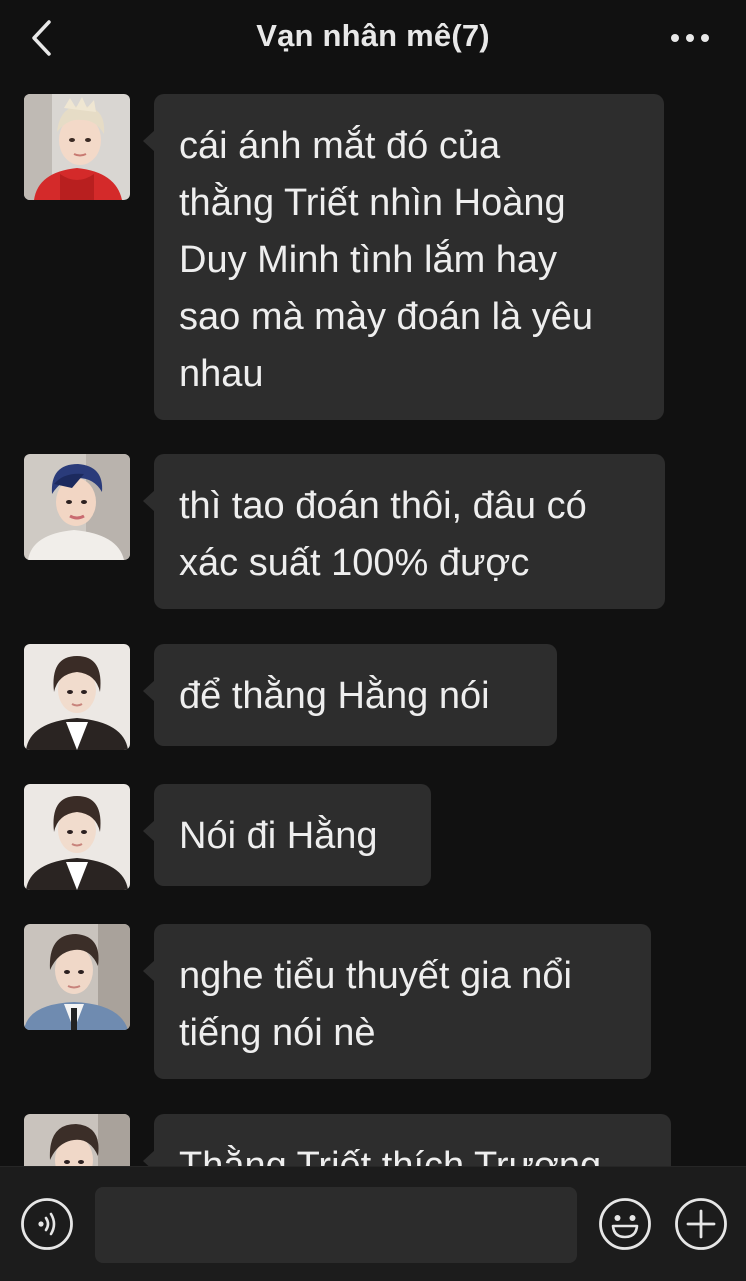  What do you see at coordinates (397, 1001) in the screenshot?
I see `message-bubble: nghe tiểu thuyết gia nổi tiếng nói nè` at bounding box center [397, 1001].